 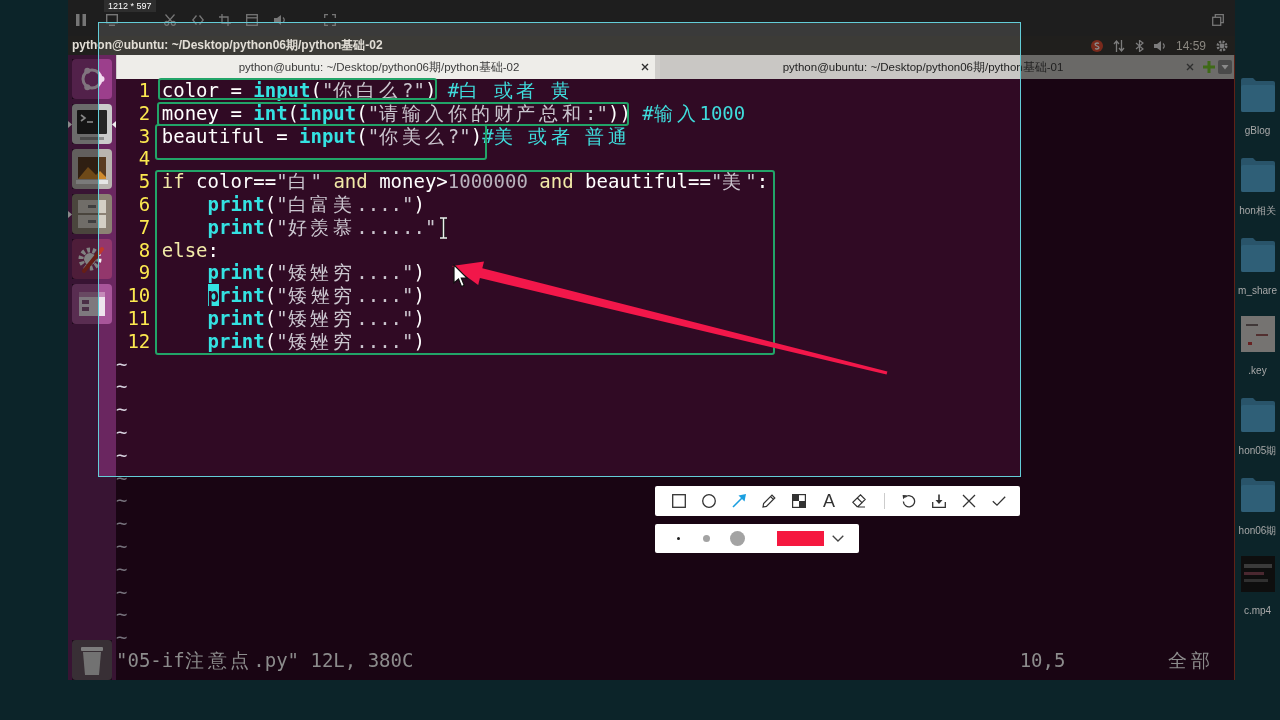 What do you see at coordinates (1042, 660) in the screenshot?
I see `cursor-position: 10,5` at bounding box center [1042, 660].